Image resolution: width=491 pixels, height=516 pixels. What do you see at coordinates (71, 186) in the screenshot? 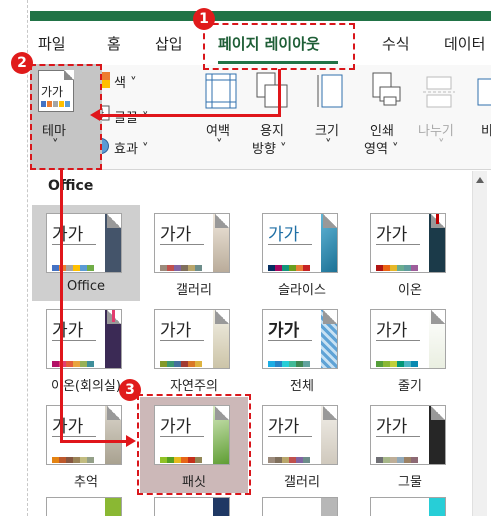
I see `gallery-section-title: Office` at bounding box center [71, 186].